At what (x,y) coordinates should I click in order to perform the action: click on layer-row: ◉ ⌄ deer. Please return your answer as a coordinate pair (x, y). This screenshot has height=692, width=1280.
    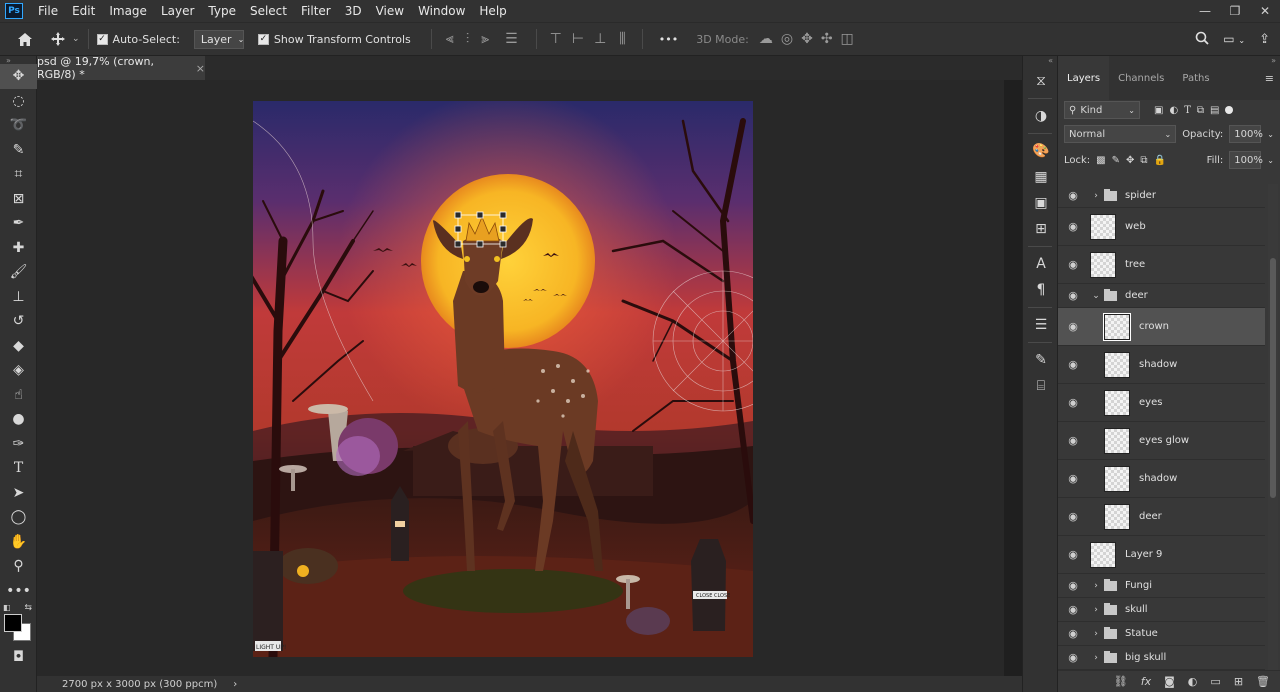
    Looking at the image, I should click on (1161, 296).